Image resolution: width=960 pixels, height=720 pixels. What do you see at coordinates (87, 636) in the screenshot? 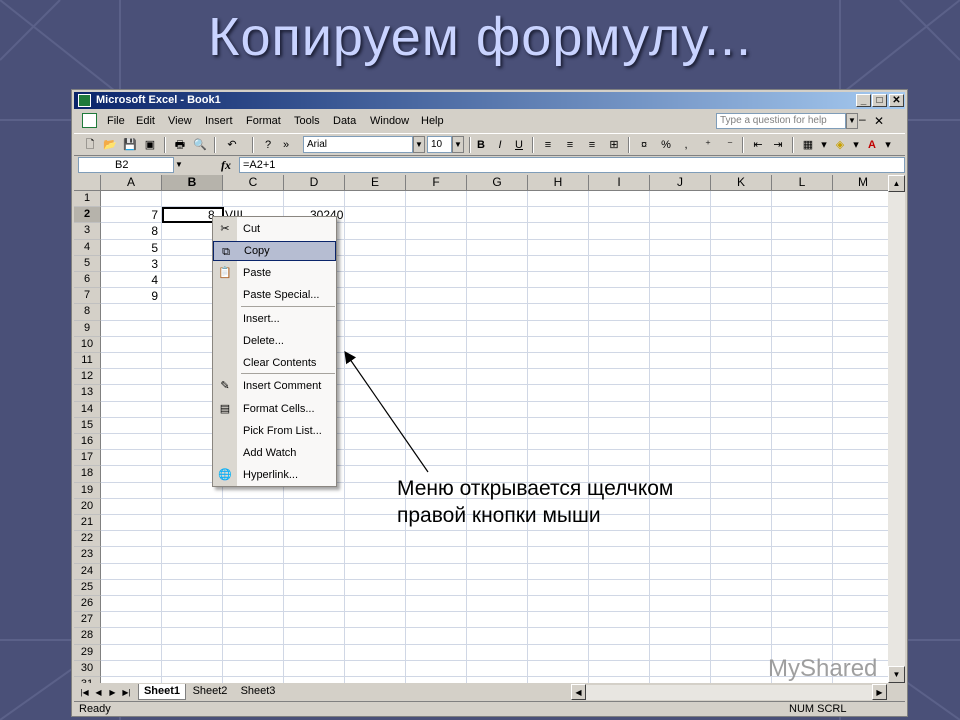
I see `row-header-28: 28` at bounding box center [87, 636].